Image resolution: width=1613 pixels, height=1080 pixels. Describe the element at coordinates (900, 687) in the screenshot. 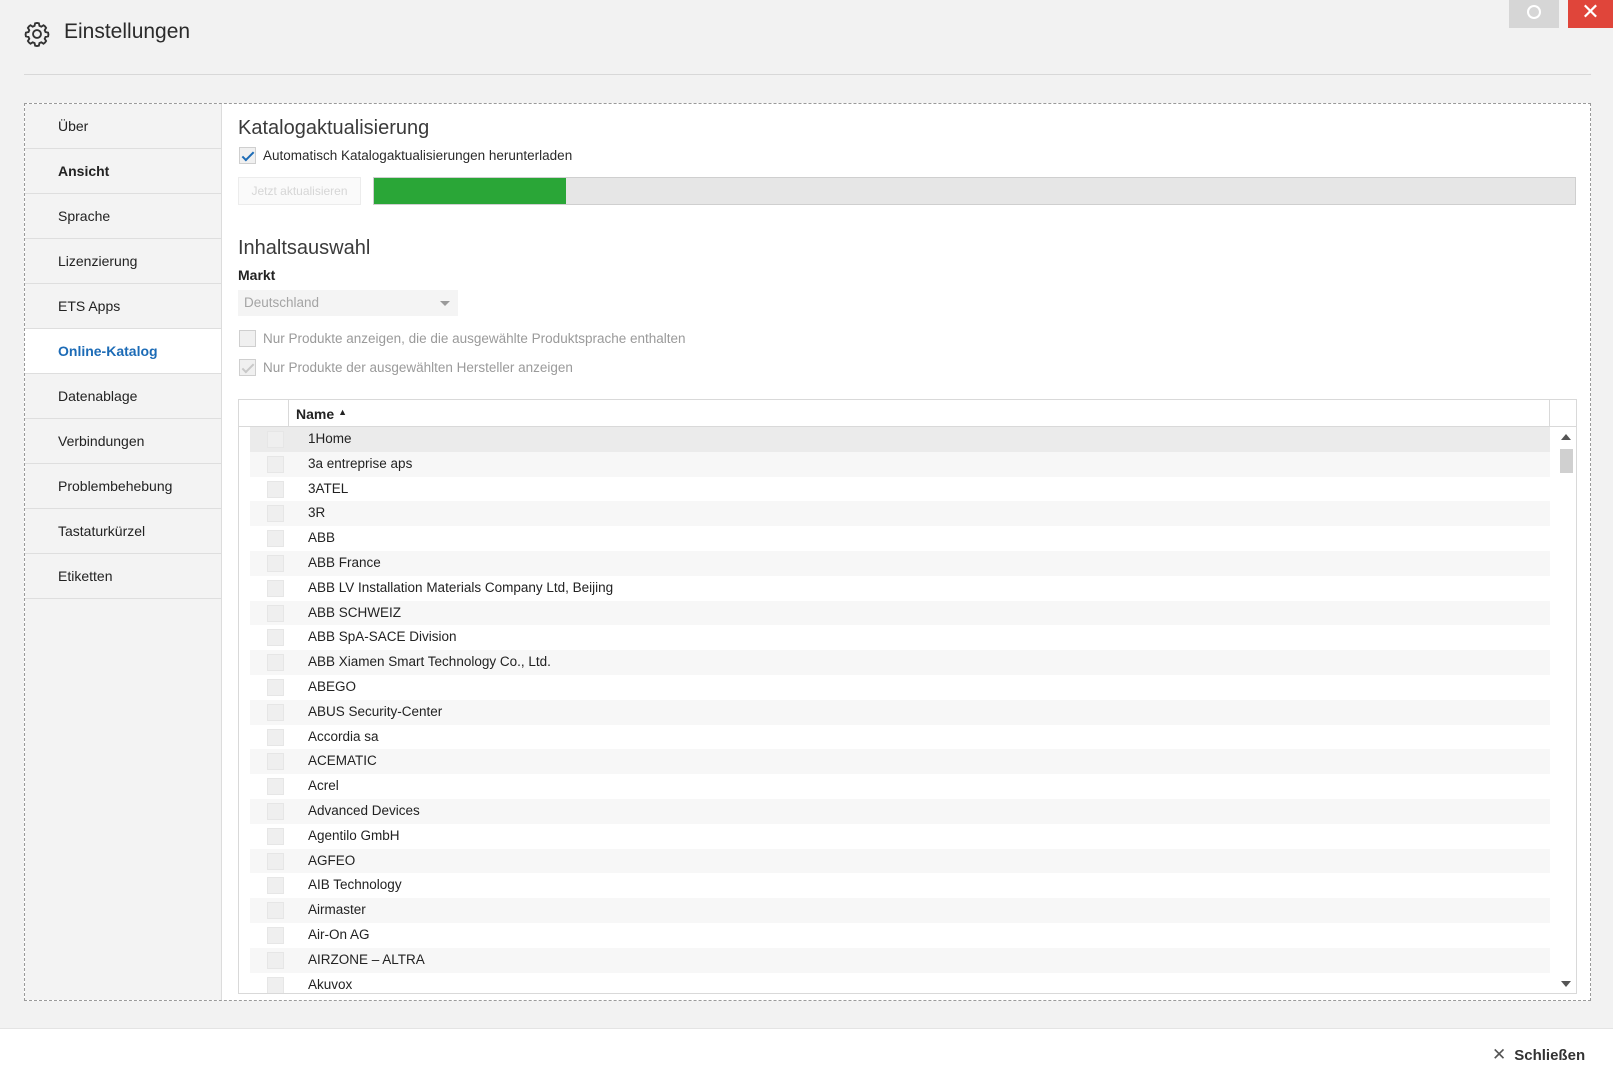

I see `table-row: ABEGO` at that location.